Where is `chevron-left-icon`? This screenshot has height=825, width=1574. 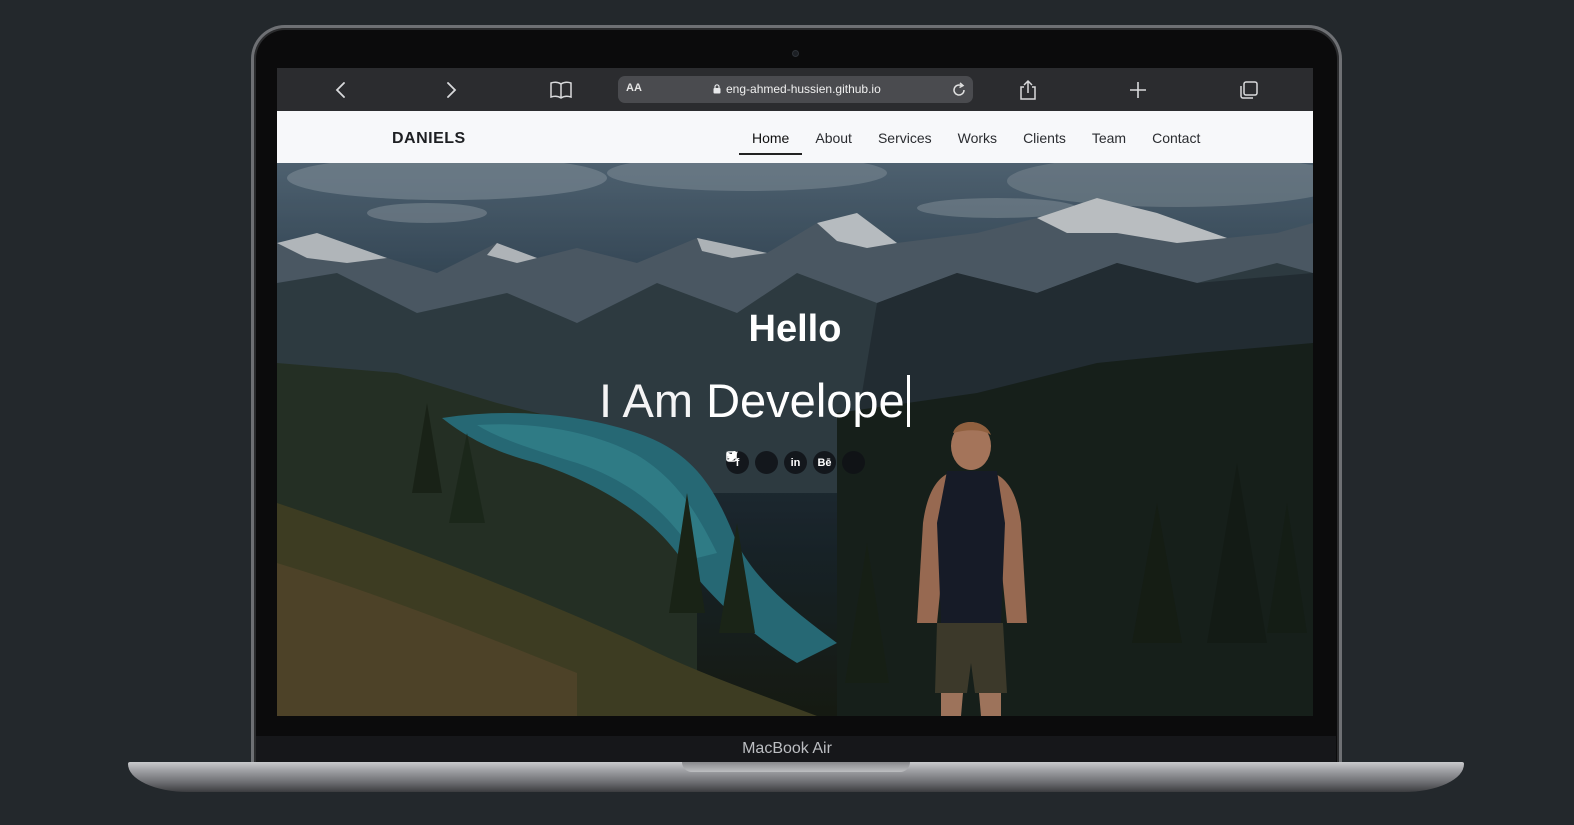
chevron-left-icon is located at coordinates (340, 90).